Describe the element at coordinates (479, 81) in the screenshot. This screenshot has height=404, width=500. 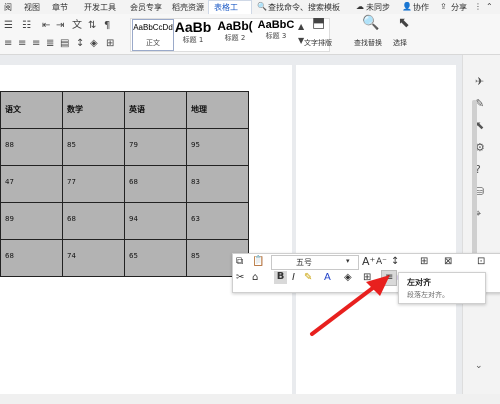
I see `navigation-icon: ✈` at that location.